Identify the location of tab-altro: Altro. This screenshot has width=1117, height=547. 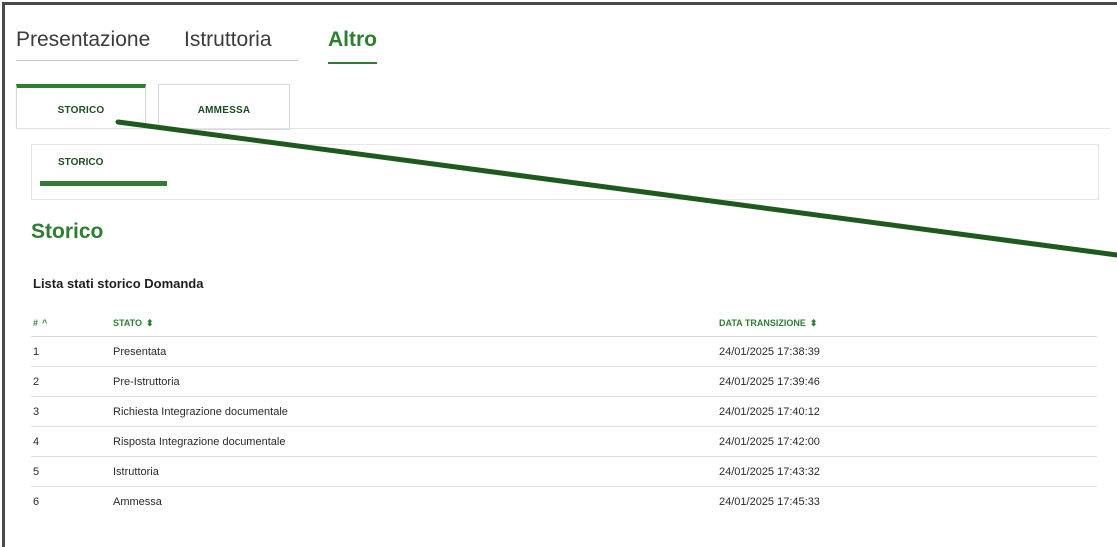
(352, 46).